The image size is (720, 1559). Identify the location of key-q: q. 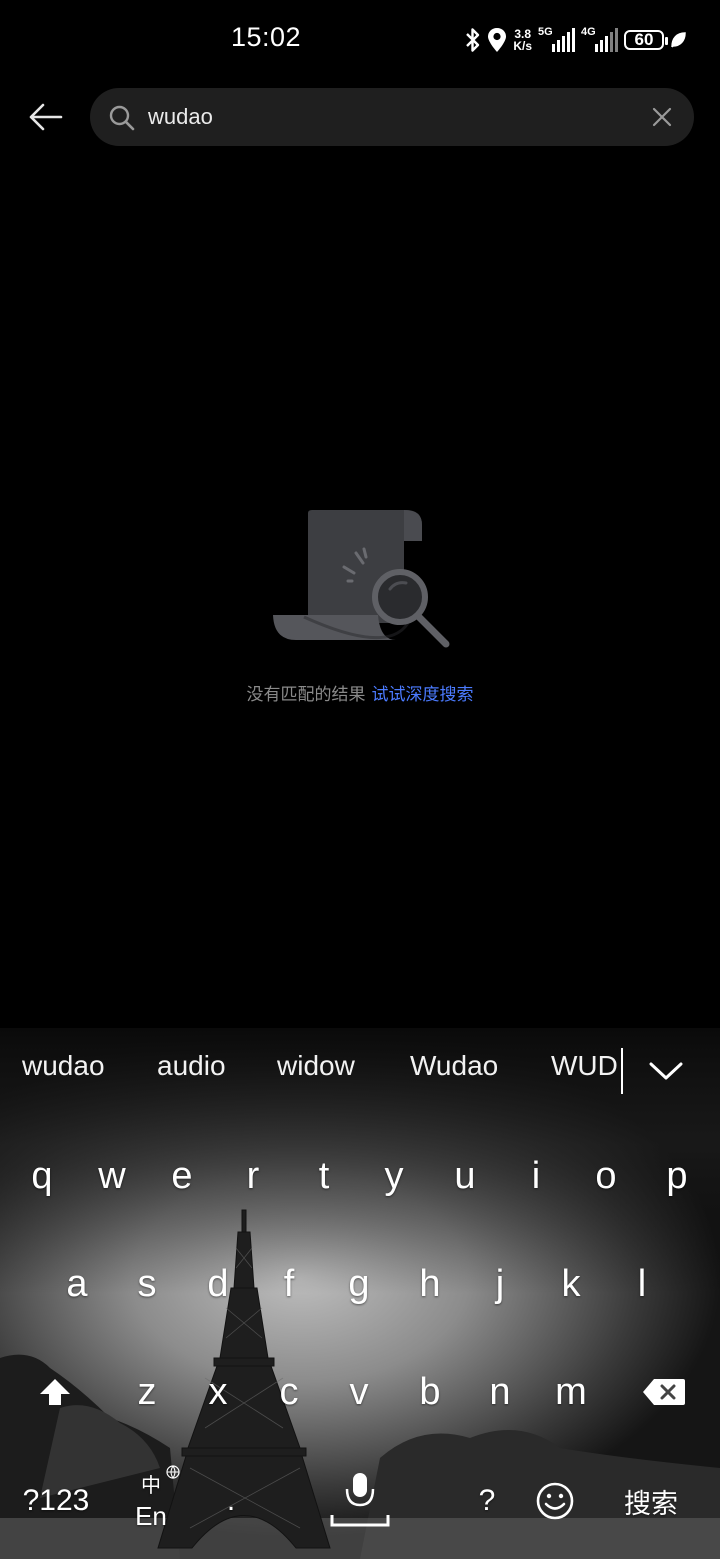
(42, 1176).